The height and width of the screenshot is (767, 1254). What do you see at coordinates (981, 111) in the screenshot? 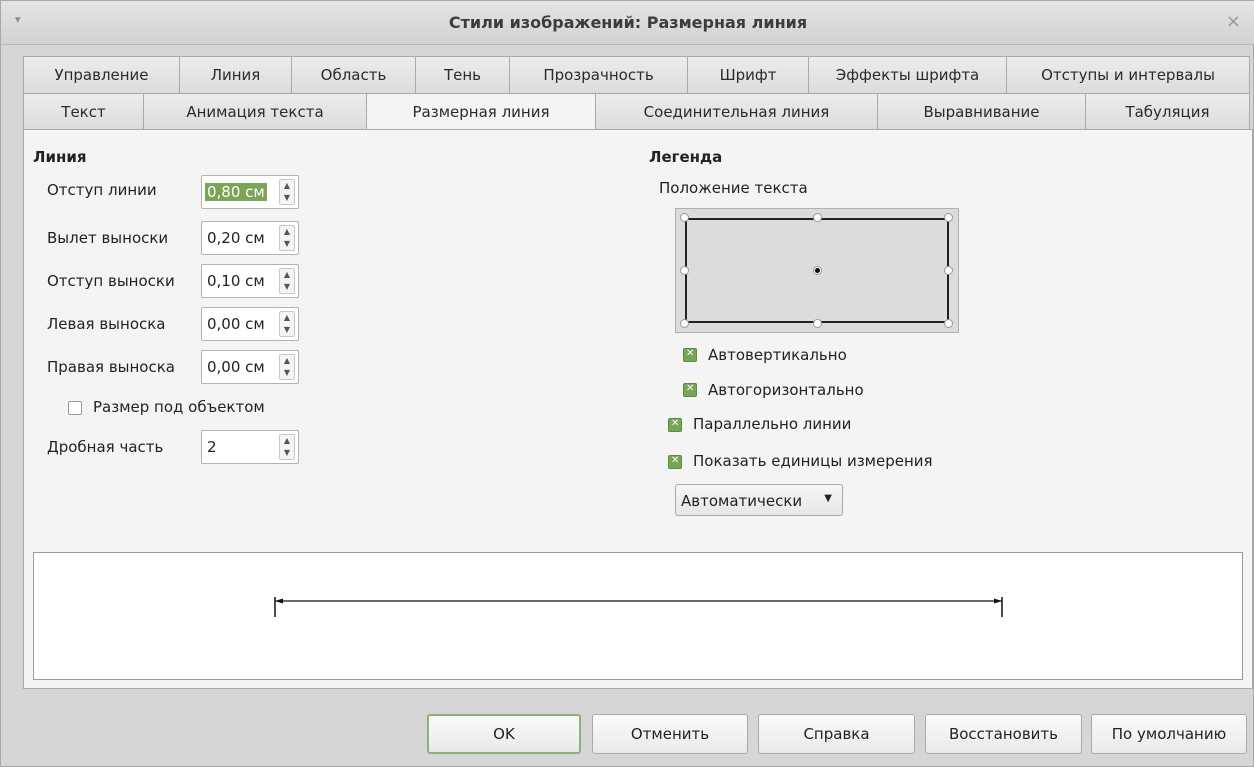
I see `tab-alignment: Выравнивание` at bounding box center [981, 111].